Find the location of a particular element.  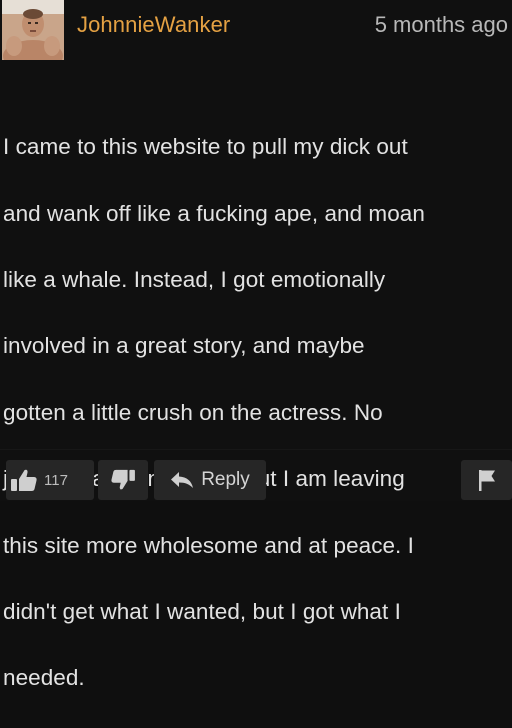

reply-button: Reply is located at coordinates (210, 480).